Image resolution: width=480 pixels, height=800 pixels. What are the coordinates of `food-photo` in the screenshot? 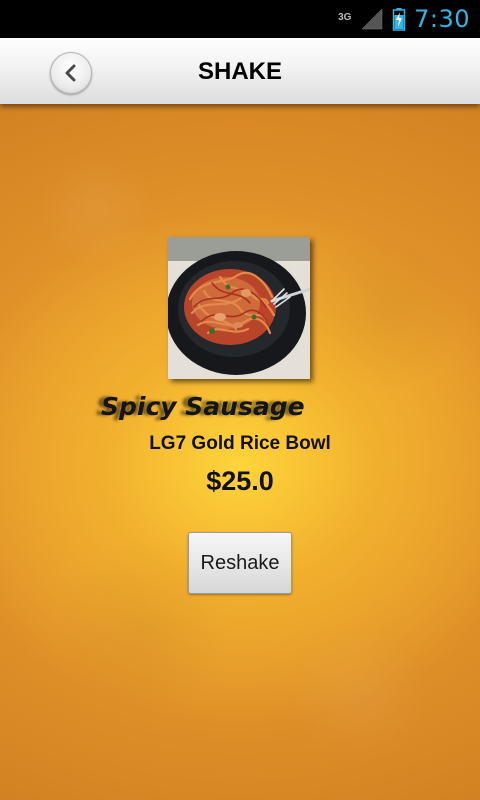 It's located at (239, 308).